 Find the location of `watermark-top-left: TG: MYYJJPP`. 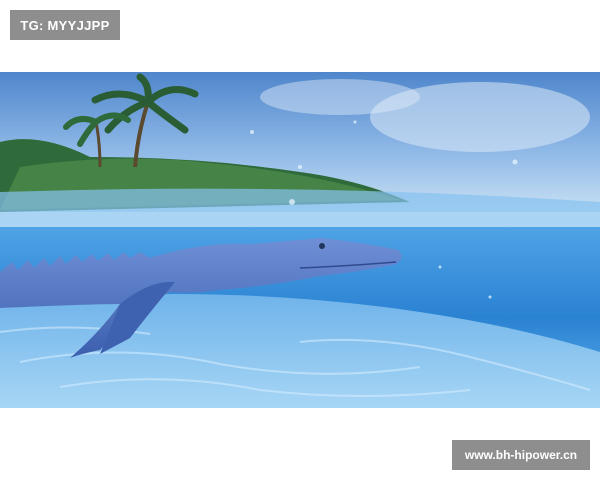

watermark-top-left: TG: MYYJJPP is located at coordinates (65, 25).